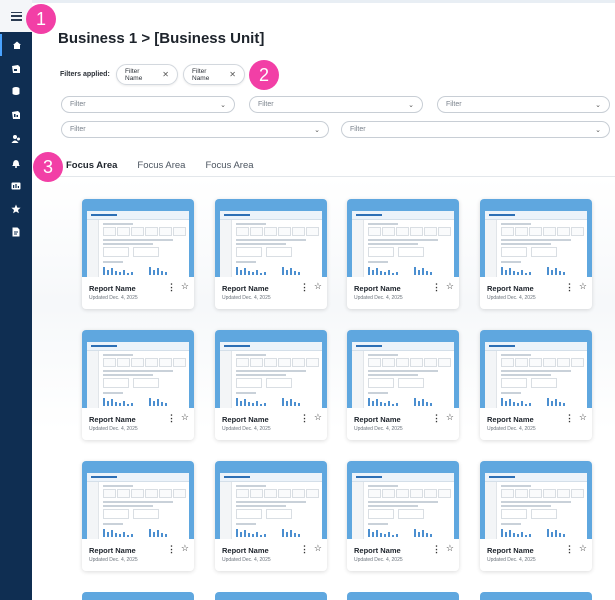 Image resolution: width=615 pixels, height=600 pixels. What do you see at coordinates (16, 232) in the screenshot?
I see `document-icon` at bounding box center [16, 232].